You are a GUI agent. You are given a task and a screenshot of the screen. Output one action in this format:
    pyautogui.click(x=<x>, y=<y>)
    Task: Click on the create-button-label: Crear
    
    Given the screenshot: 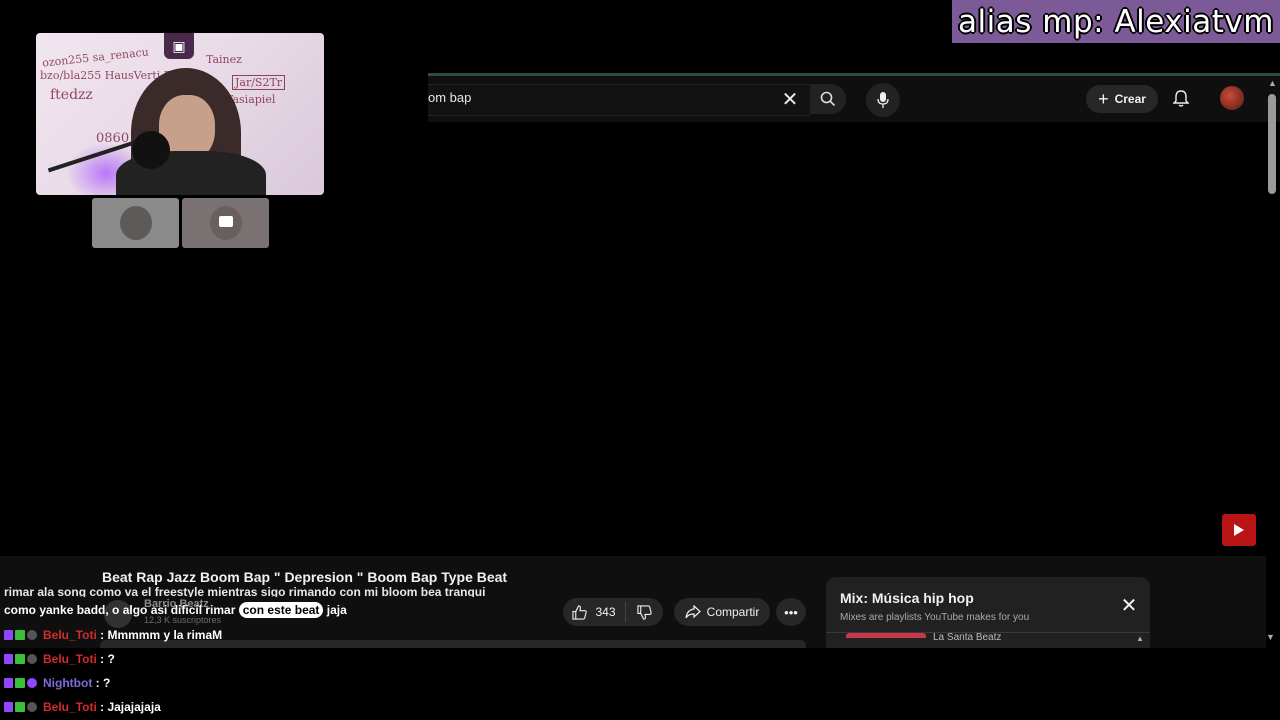 What is the action you would take?
    pyautogui.click(x=1130, y=99)
    